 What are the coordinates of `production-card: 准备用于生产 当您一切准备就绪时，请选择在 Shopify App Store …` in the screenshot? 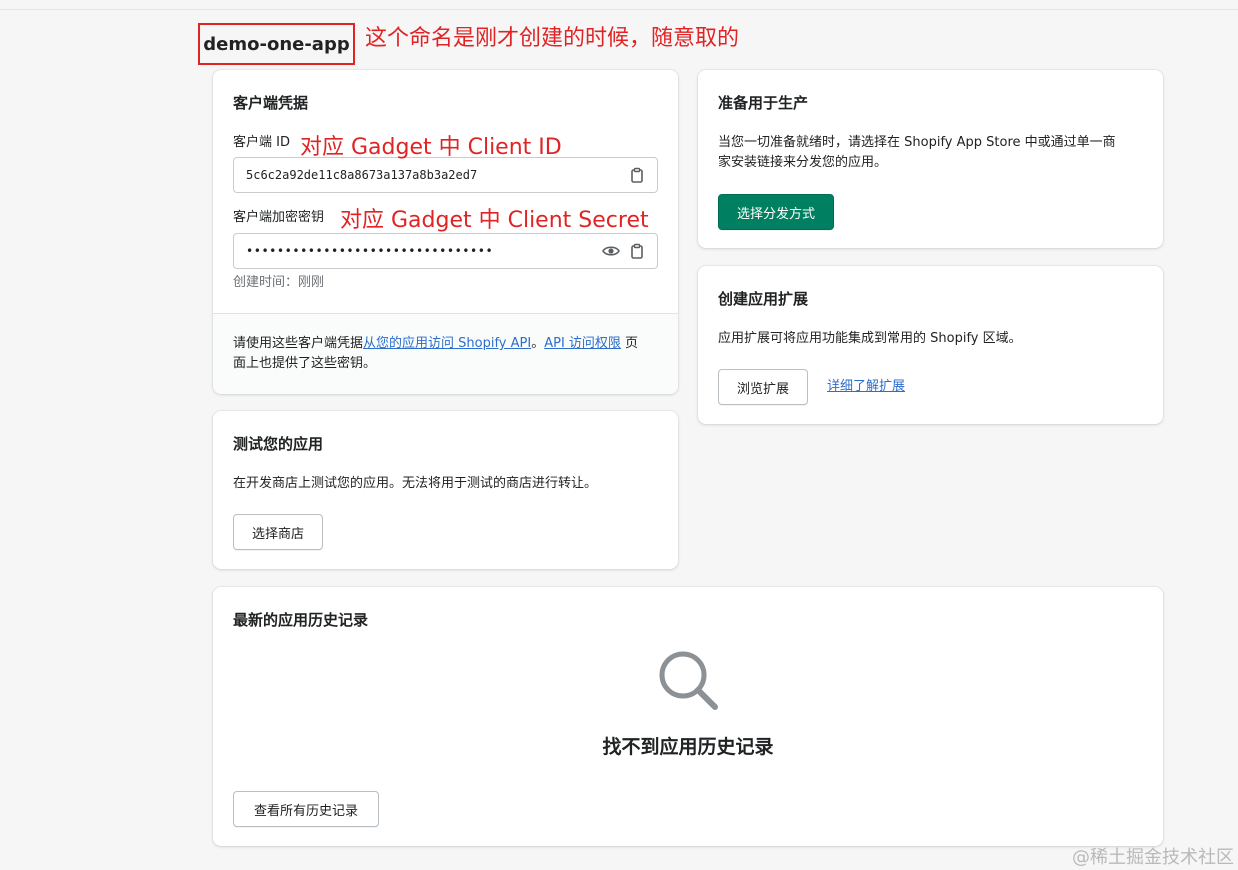 It's located at (930, 159).